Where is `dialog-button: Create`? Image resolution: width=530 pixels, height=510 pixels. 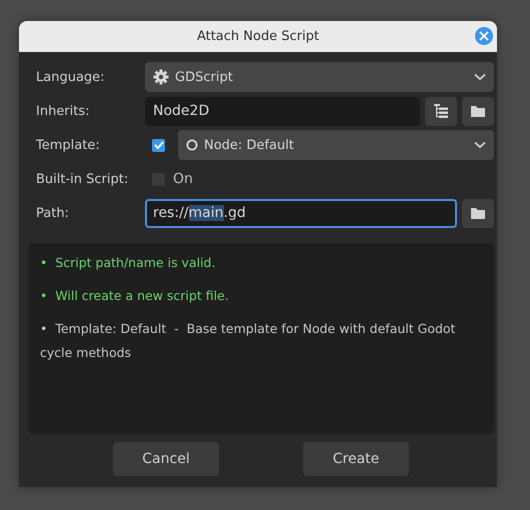 dialog-button: Create is located at coordinates (356, 459).